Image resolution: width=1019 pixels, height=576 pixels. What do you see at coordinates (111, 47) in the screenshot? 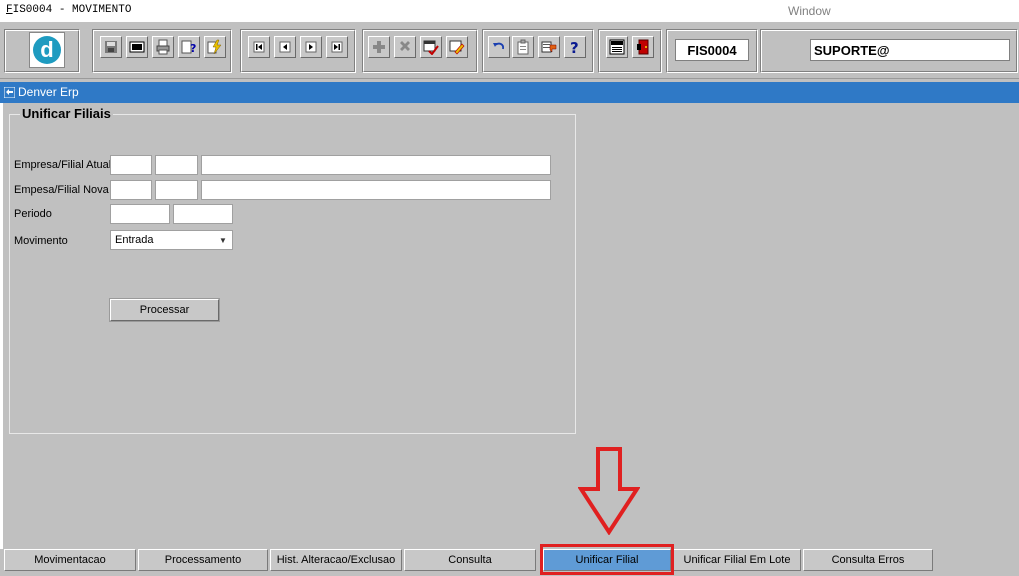
I see `save-icon` at bounding box center [111, 47].